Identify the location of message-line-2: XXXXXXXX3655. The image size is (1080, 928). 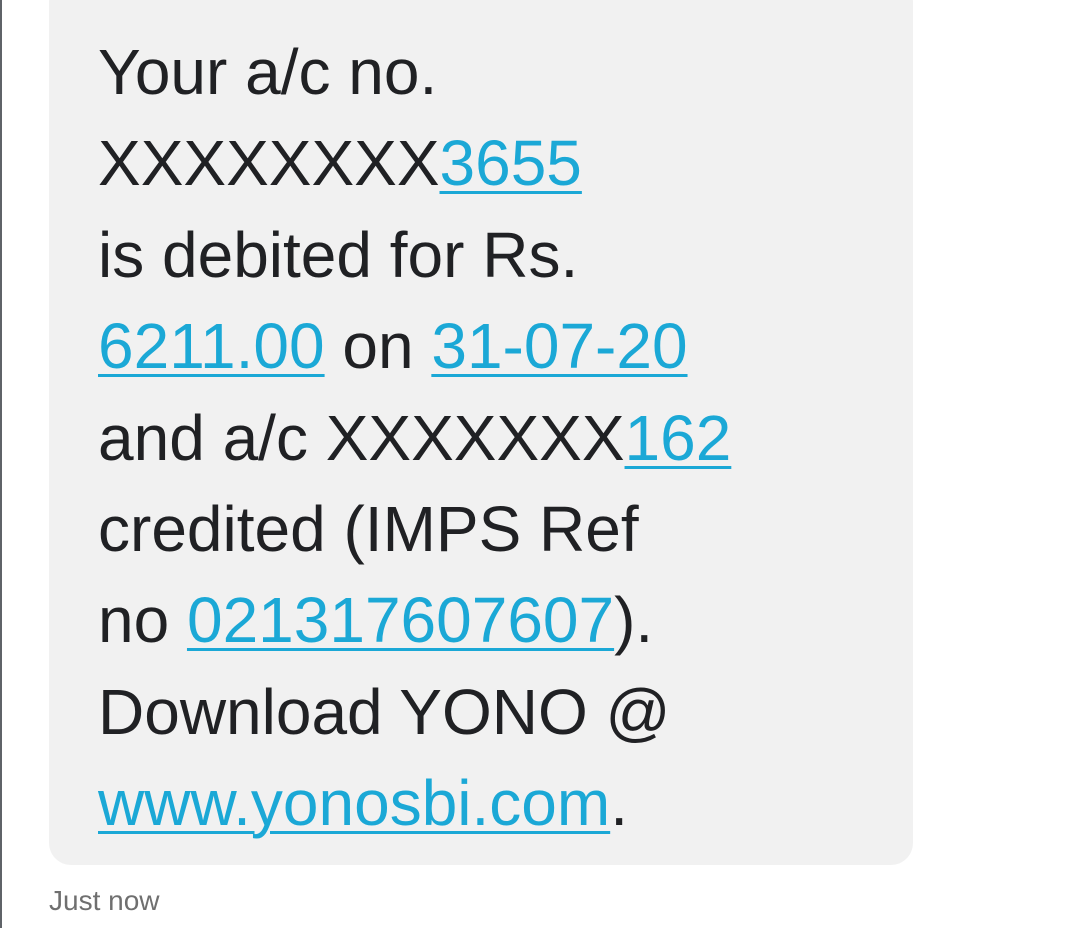
(488, 163).